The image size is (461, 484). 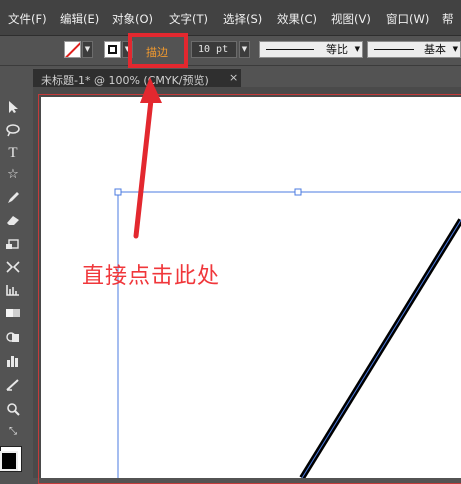 What do you see at coordinates (298, 192) in the screenshot?
I see `selection-handle-top-middle` at bounding box center [298, 192].